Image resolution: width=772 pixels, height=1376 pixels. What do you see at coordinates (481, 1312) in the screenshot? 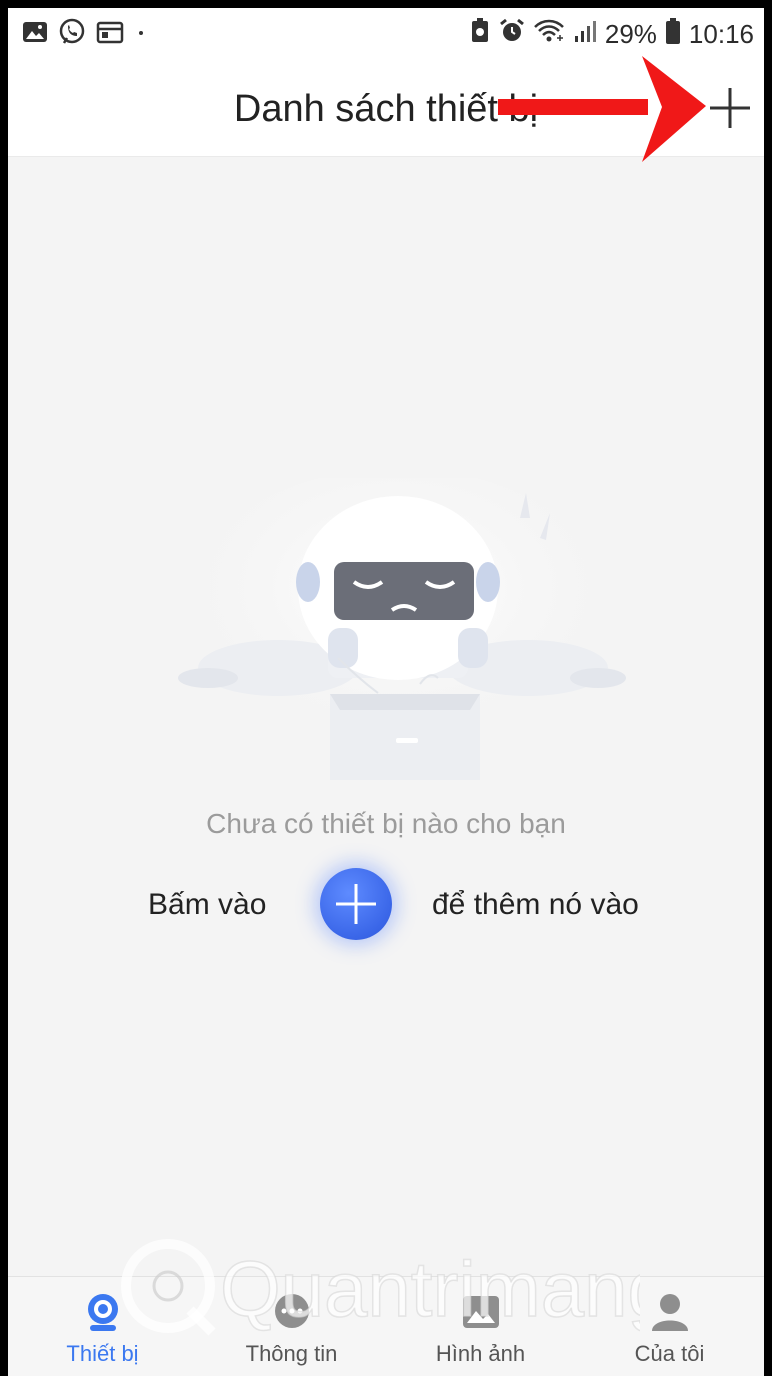
I see `image-icon` at bounding box center [481, 1312].